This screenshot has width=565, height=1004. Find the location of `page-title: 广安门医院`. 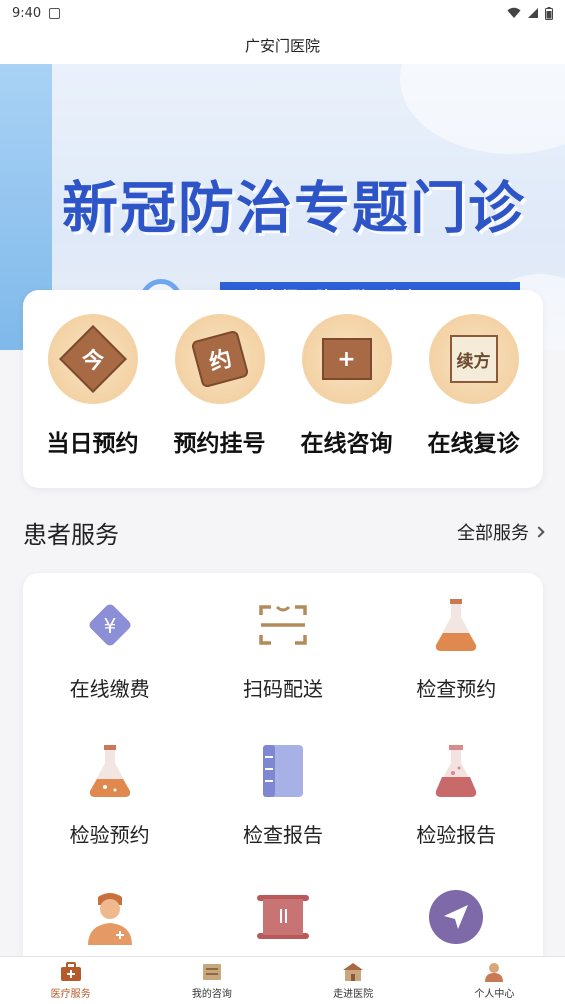

page-title: 广安门医院 is located at coordinates (282, 45).